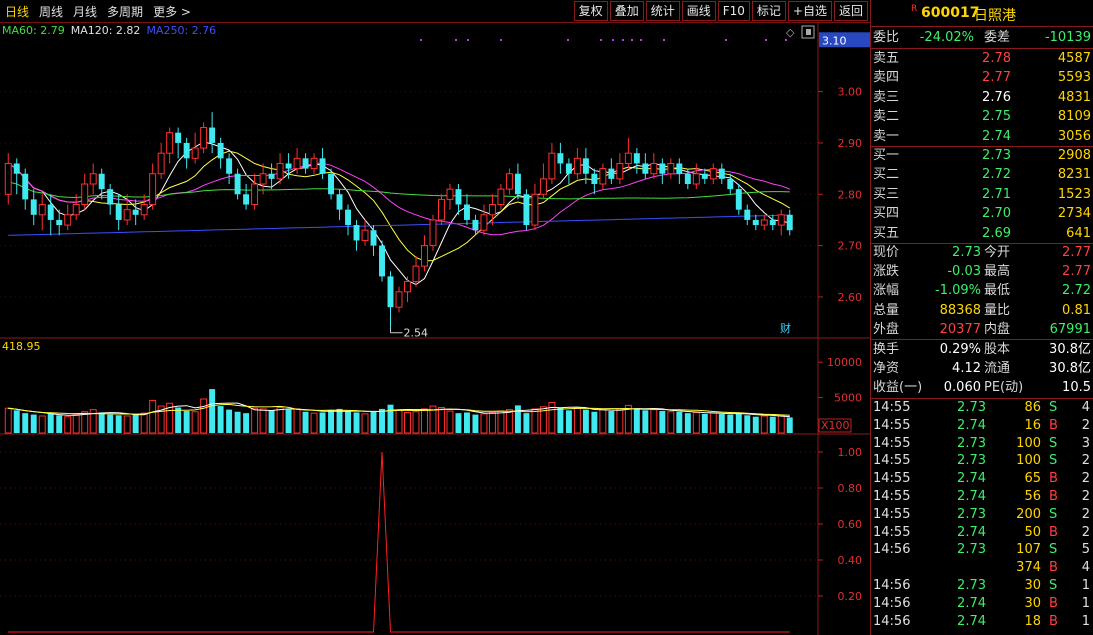  Describe the element at coordinates (982, 136) in the screenshot. I see `ask-row-4: 卖一 2.74 3056` at that location.